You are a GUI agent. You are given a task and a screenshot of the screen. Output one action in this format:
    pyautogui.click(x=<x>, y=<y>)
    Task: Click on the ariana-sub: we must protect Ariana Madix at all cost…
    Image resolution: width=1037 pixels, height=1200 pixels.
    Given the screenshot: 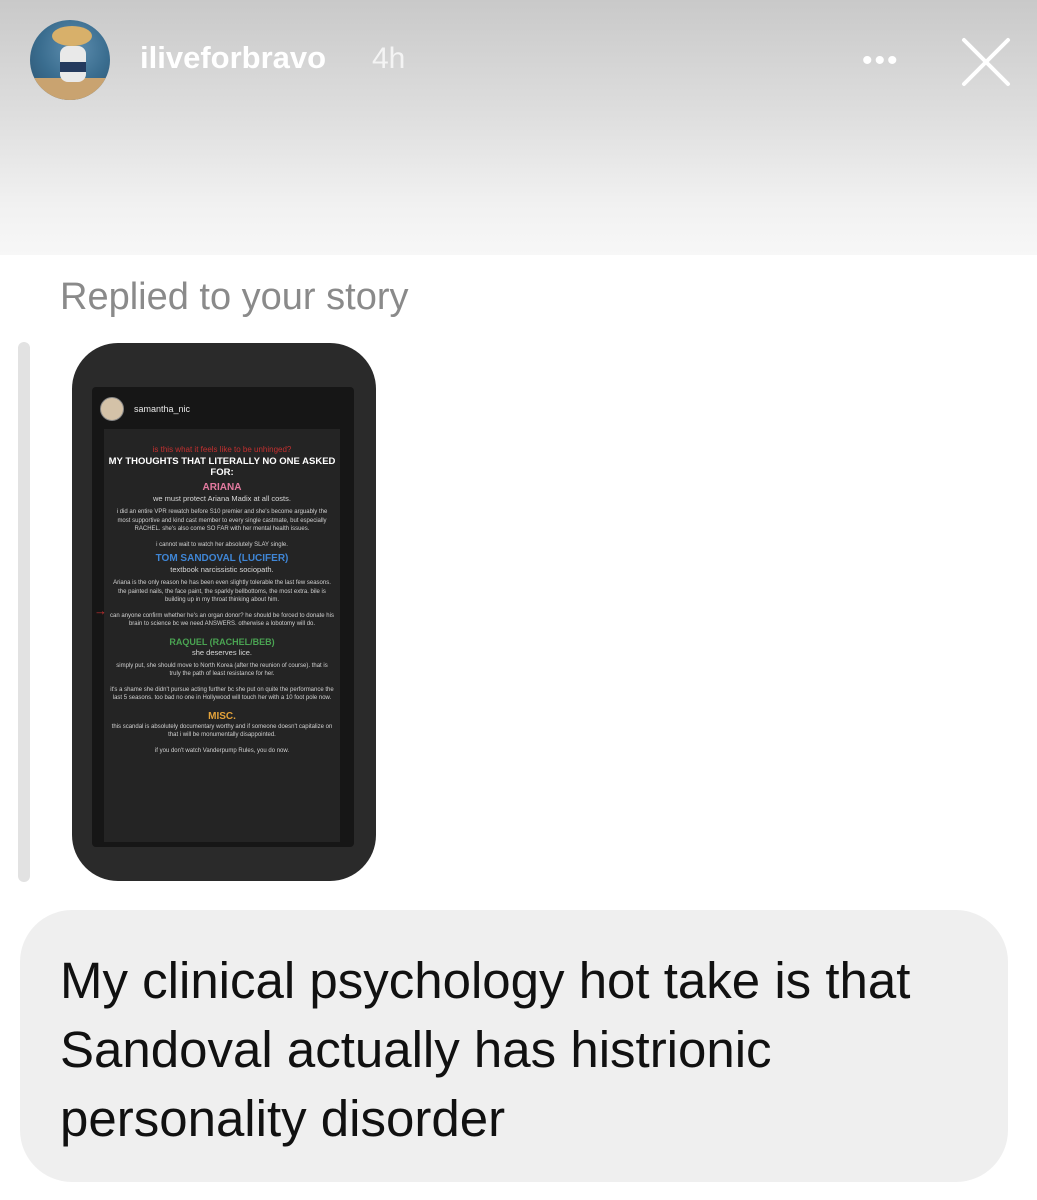 What is the action you would take?
    pyautogui.click(x=222, y=498)
    